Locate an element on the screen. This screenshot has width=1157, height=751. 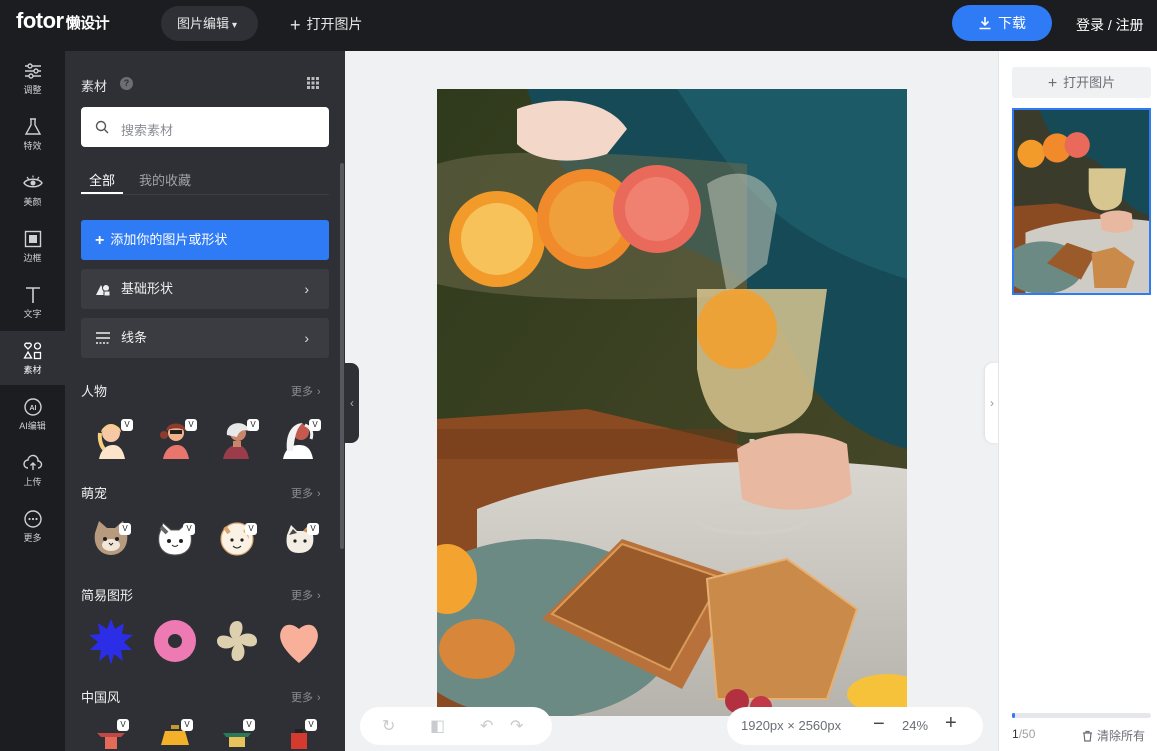
nav-adjust: 调整 is located at coordinates (32, 78).